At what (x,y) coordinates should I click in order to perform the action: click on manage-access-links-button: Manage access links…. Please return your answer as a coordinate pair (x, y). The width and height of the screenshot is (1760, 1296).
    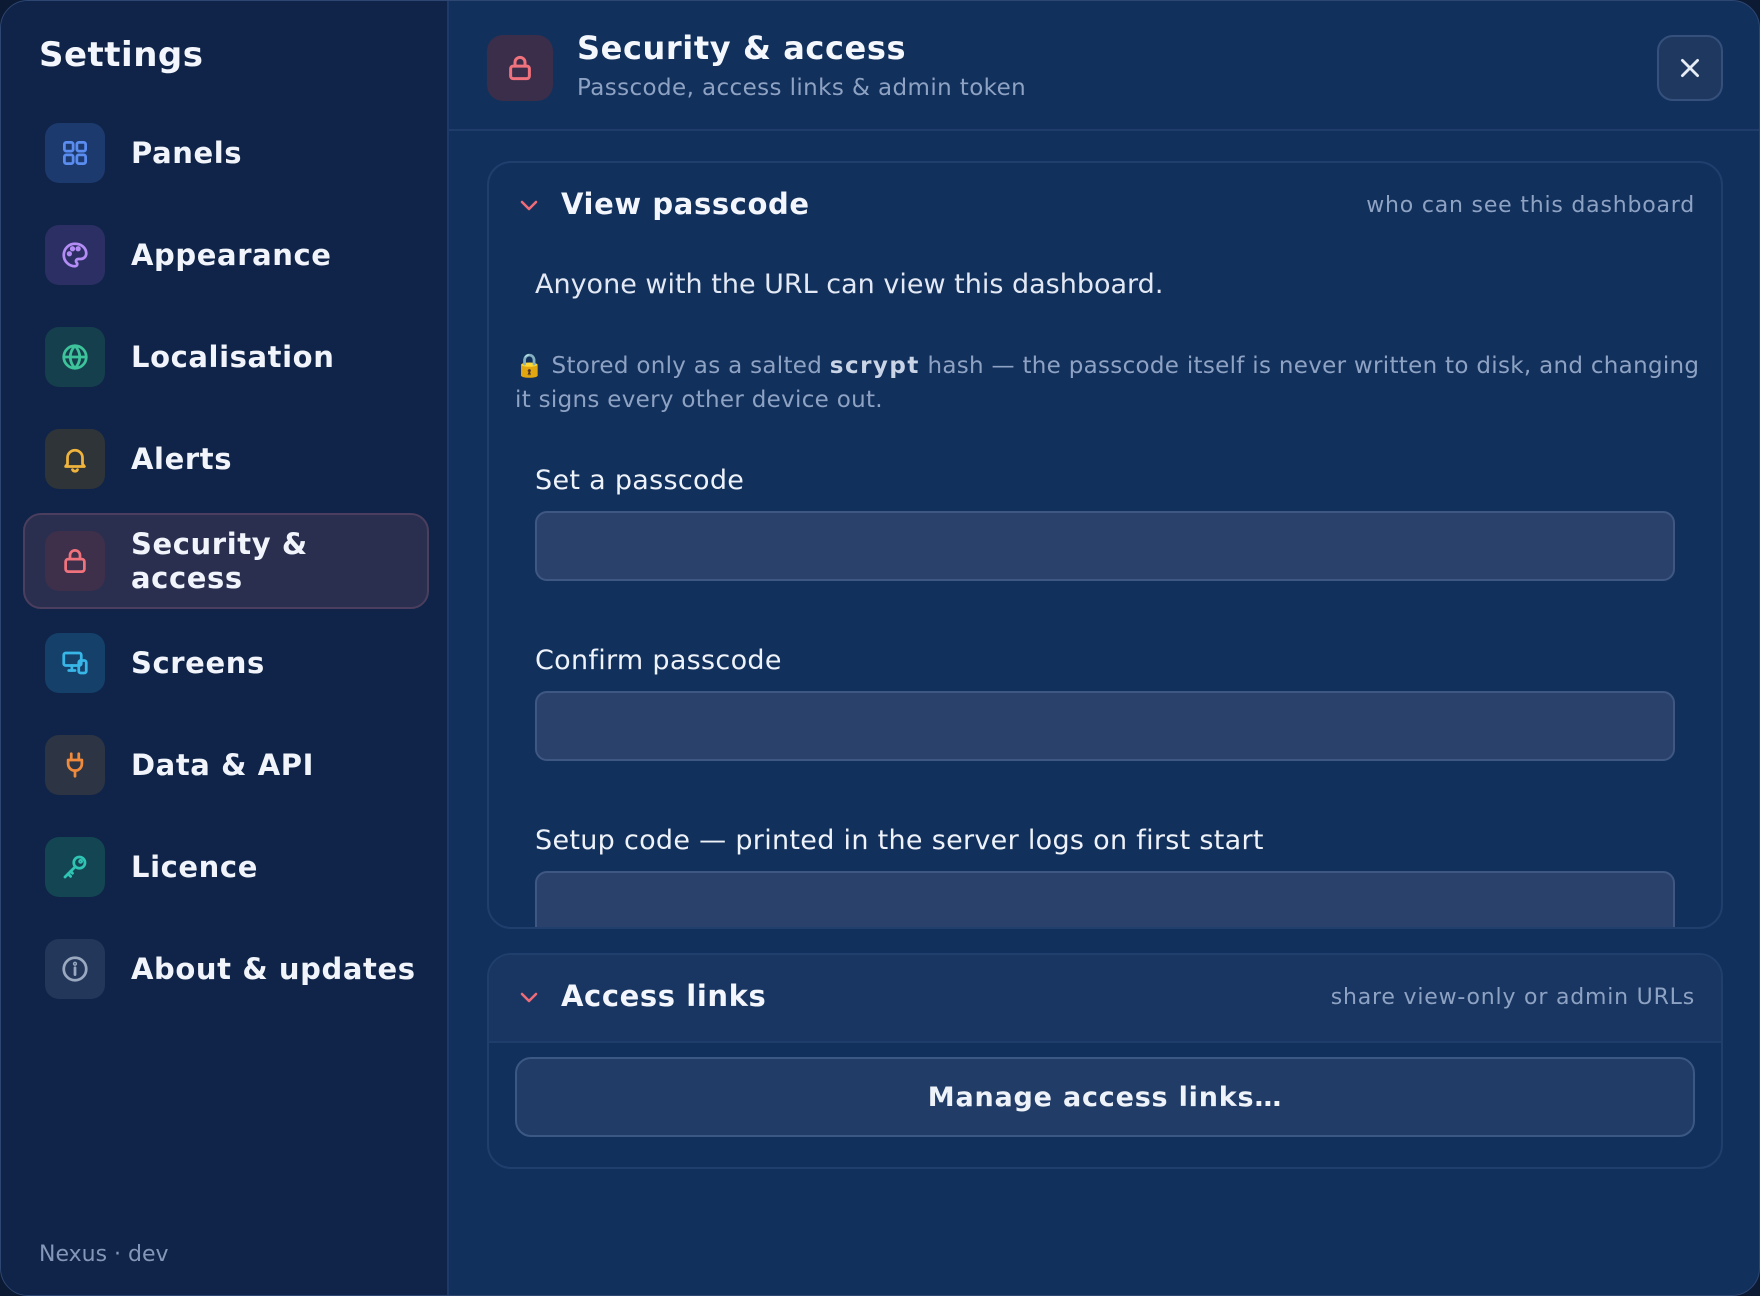
    Looking at the image, I should click on (1105, 1097).